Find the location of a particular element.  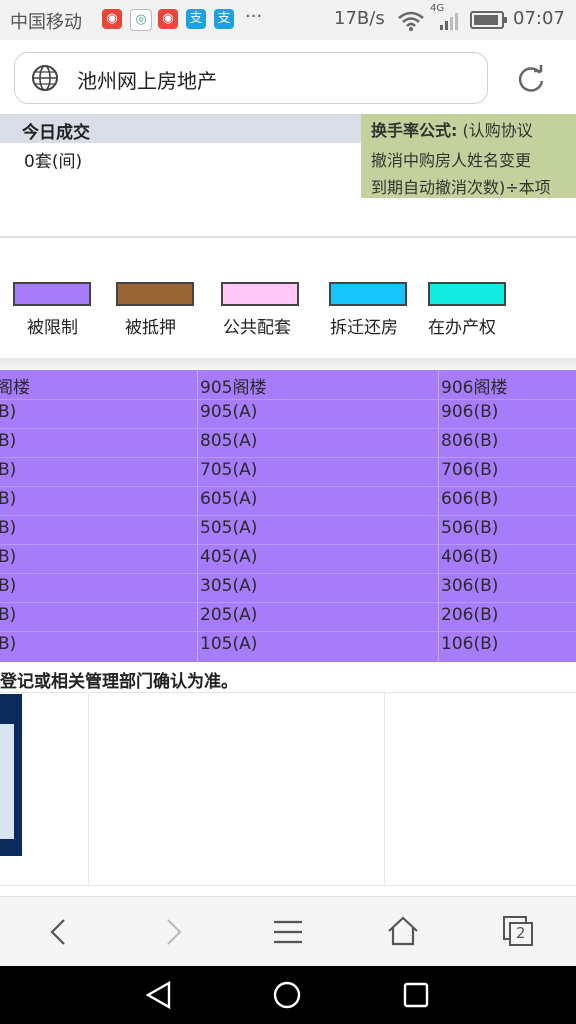

formula-line1: (认购协议 is located at coordinates (497, 130).